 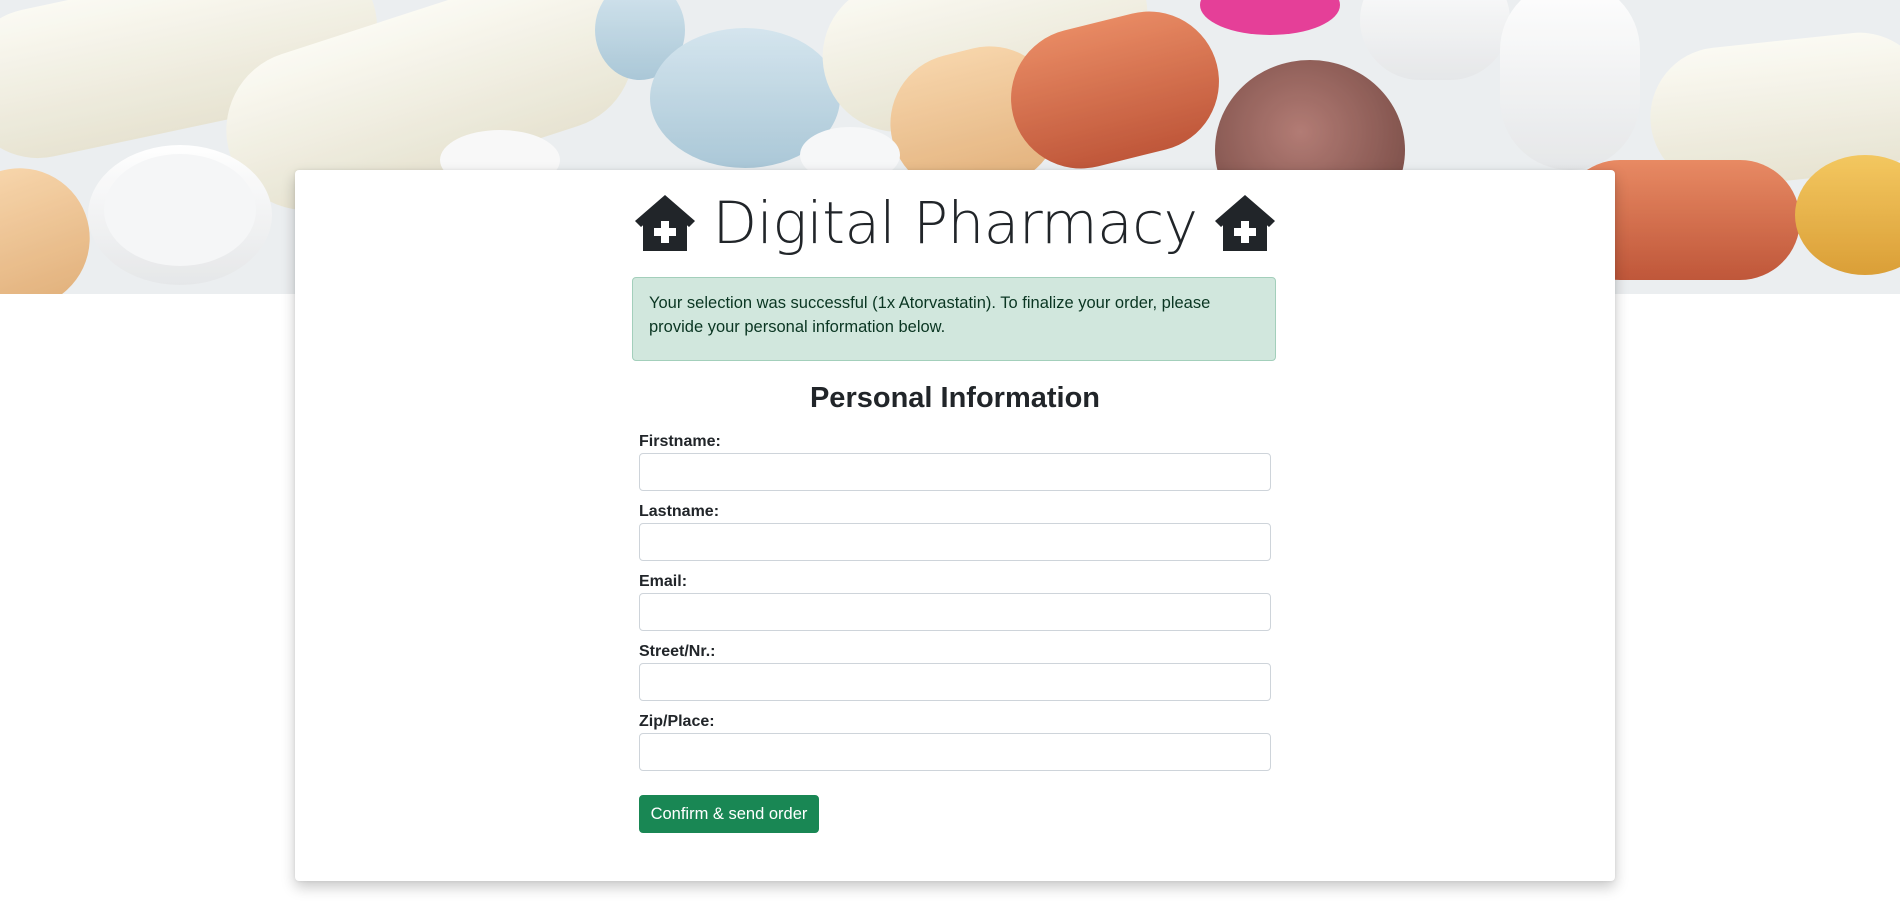 What do you see at coordinates (677, 721) in the screenshot?
I see `zip-place-label: Zip/Place:` at bounding box center [677, 721].